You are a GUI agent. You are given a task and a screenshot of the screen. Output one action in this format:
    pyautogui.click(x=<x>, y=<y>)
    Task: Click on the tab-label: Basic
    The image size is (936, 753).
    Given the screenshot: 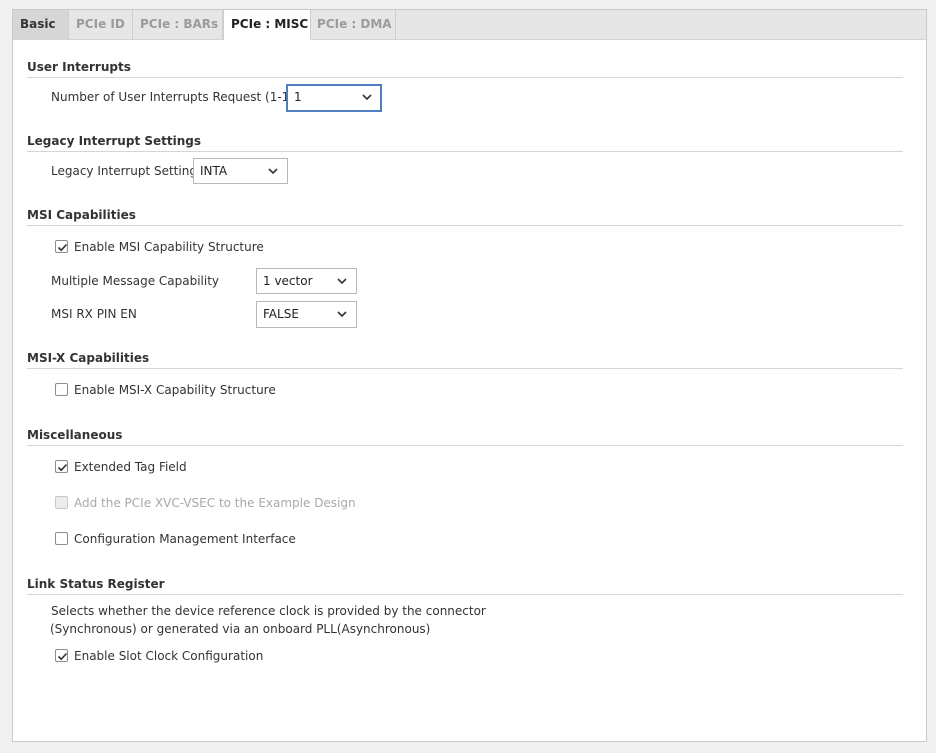 What is the action you would take?
    pyautogui.click(x=38, y=24)
    